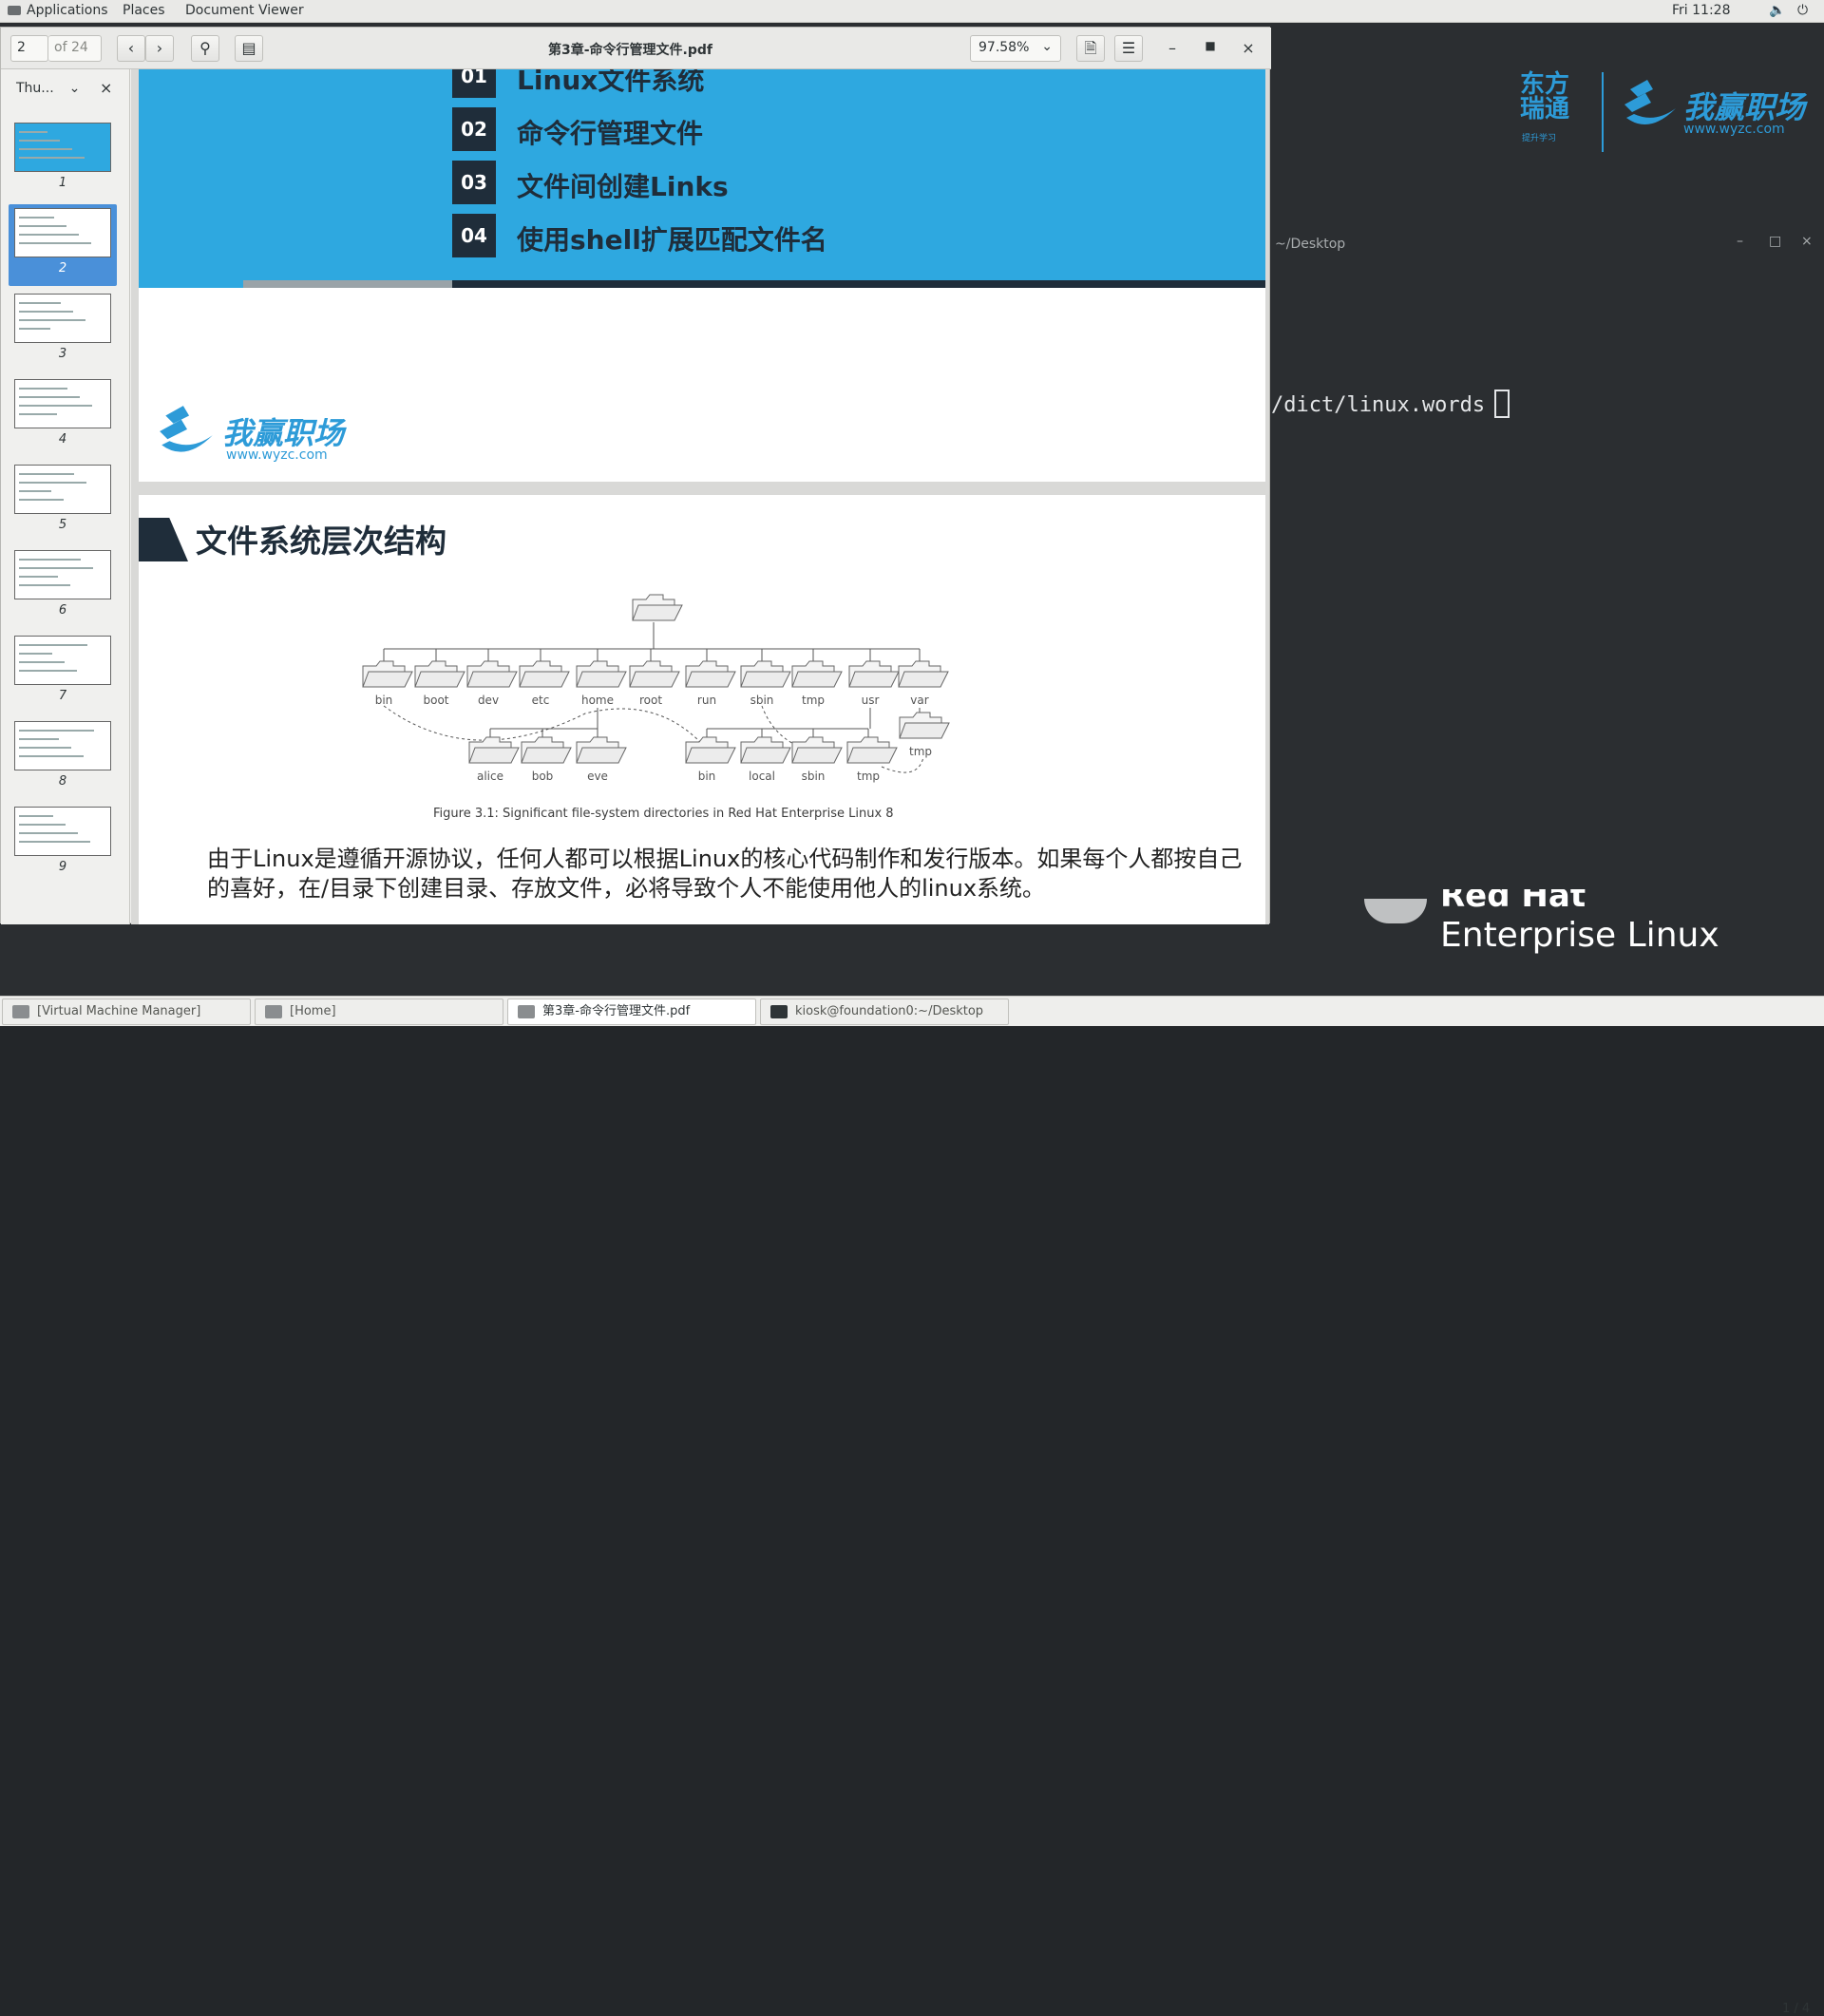  I want to click on places-menu: Places, so click(144, 10).